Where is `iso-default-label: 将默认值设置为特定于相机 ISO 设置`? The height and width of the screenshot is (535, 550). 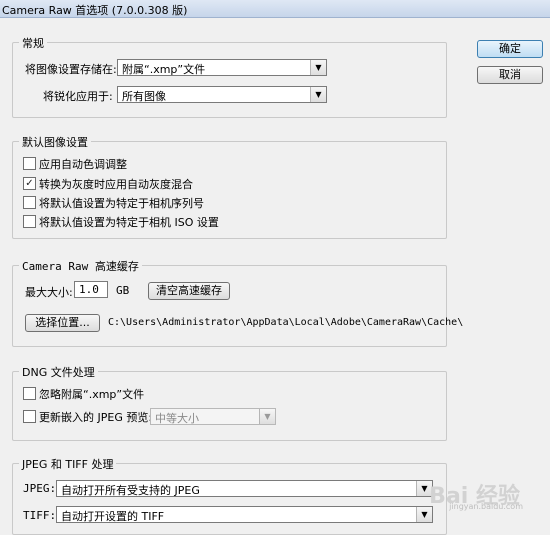
iso-default-label: 将默认值设置为特定于相机 ISO 设置 is located at coordinates (129, 222).